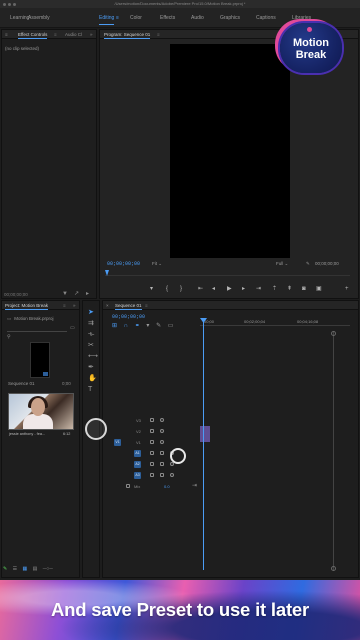  Describe the element at coordinates (282, 264) in the screenshot. I see `quality-dropdown: Full ⌄` at that location.